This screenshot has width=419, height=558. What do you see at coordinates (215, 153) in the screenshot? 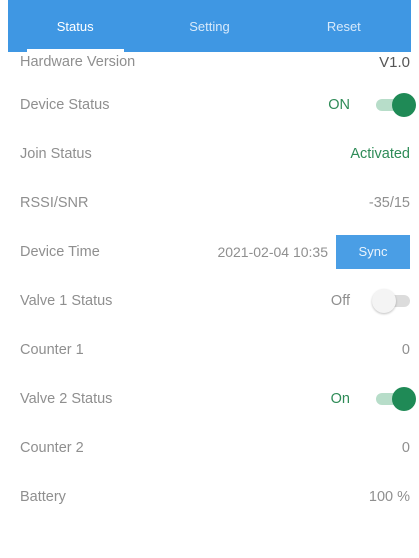
I see `join-status-row: Join Status Activated` at bounding box center [215, 153].